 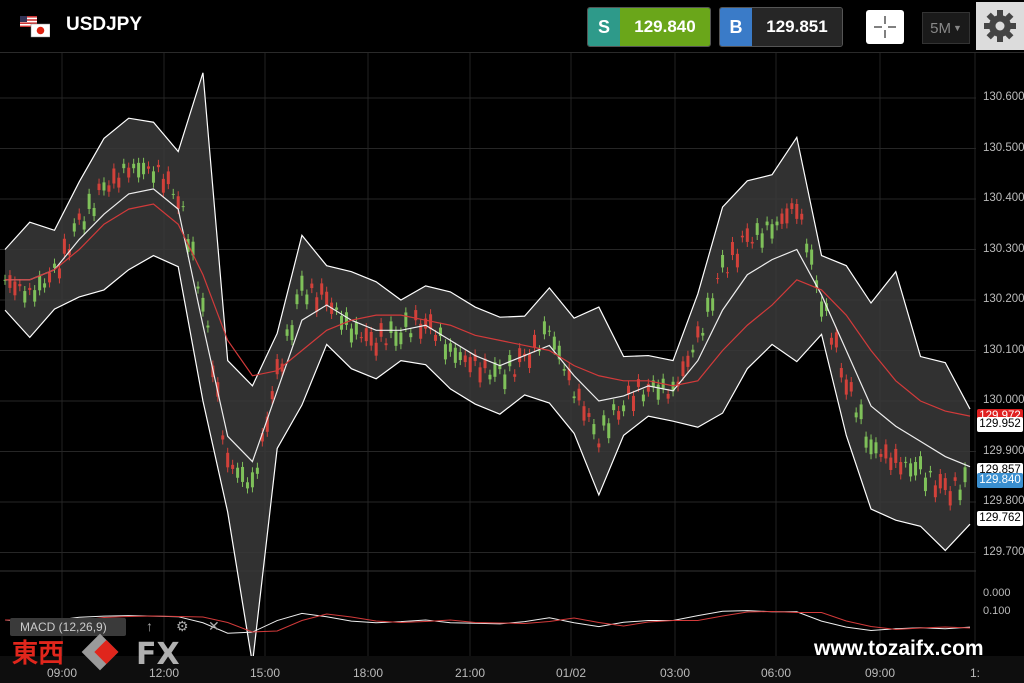 I want to click on logo-cn-text: 東西, so click(x=38, y=654).